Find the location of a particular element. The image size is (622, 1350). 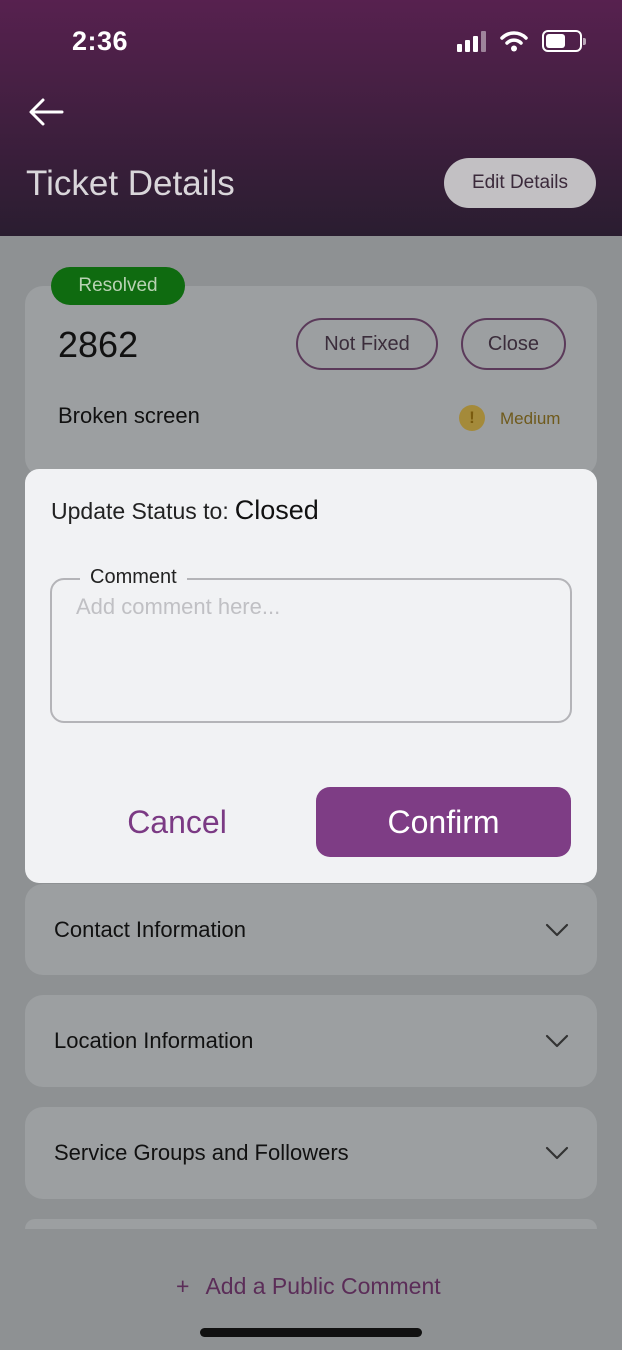

priority-label: Medium is located at coordinates (530, 418).